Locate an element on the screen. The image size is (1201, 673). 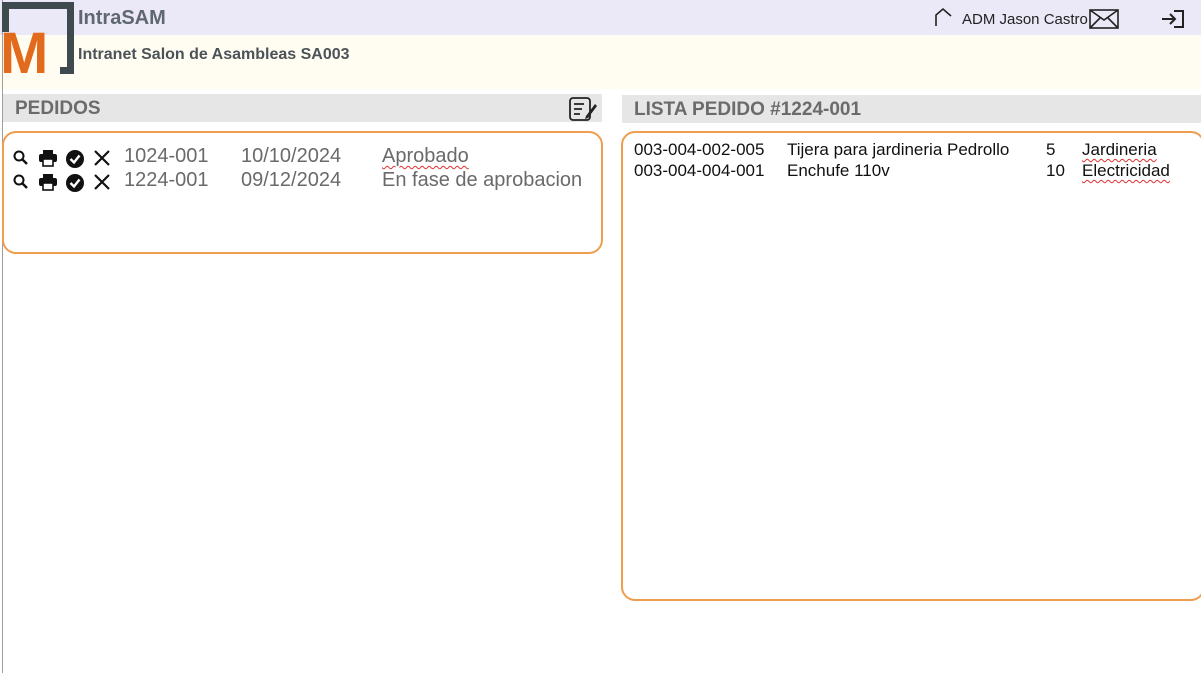
item-description: Tijera para jardineria Pedrollo is located at coordinates (898, 149).